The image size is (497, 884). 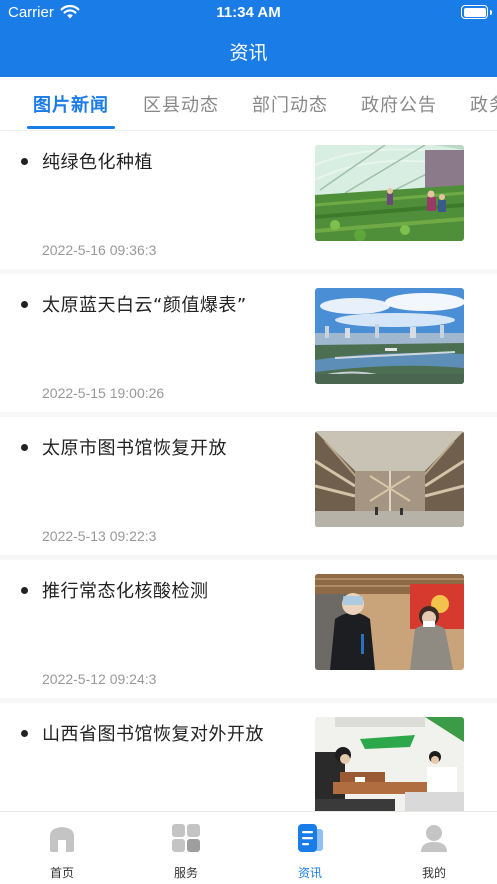 I want to click on news-item: 山西省图书馆恢复对外开放, so click(x=248, y=757).